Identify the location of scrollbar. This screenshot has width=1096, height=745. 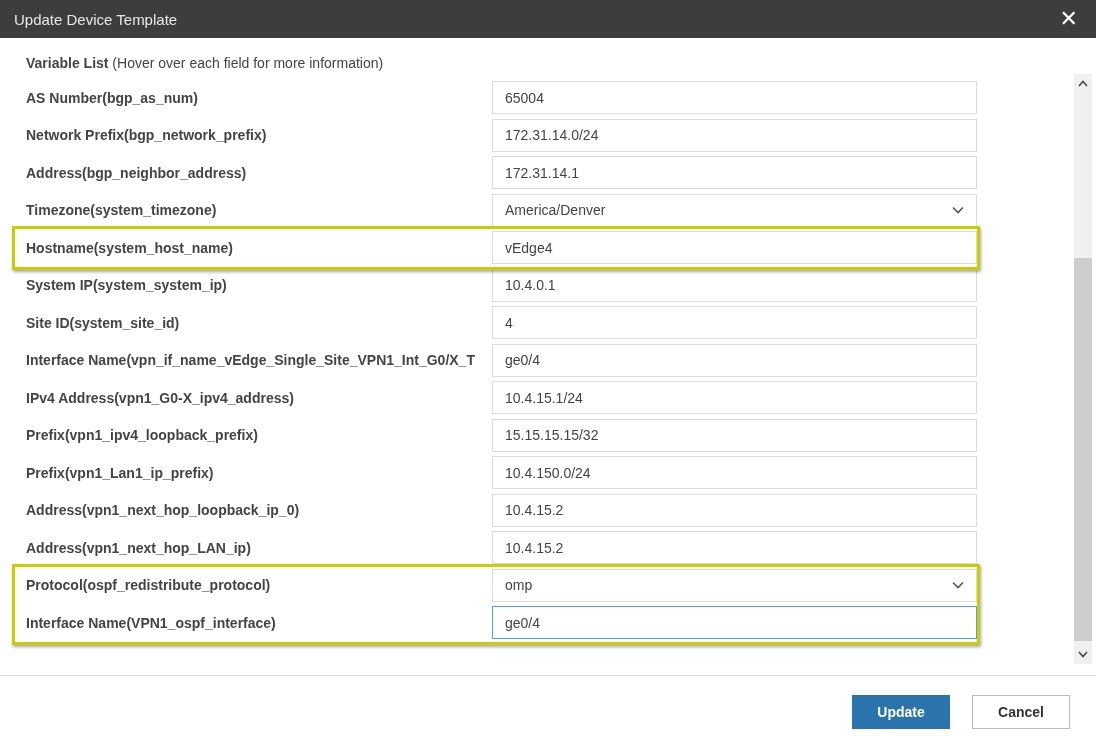
(1083, 369).